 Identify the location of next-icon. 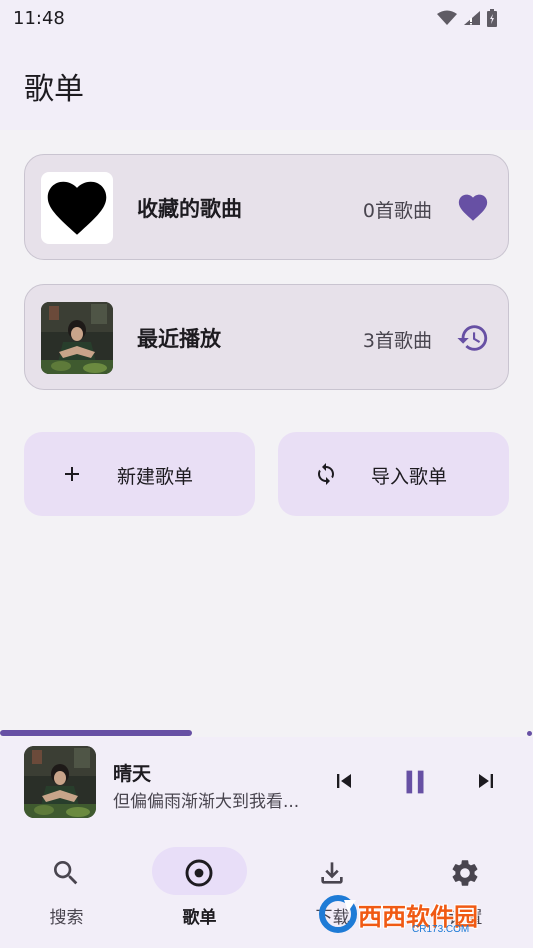
(486, 781).